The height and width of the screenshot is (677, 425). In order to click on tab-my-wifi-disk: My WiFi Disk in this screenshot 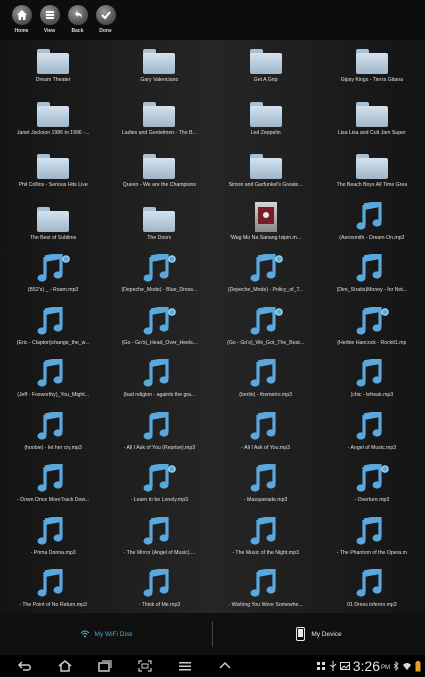, I will do `click(106, 634)`.